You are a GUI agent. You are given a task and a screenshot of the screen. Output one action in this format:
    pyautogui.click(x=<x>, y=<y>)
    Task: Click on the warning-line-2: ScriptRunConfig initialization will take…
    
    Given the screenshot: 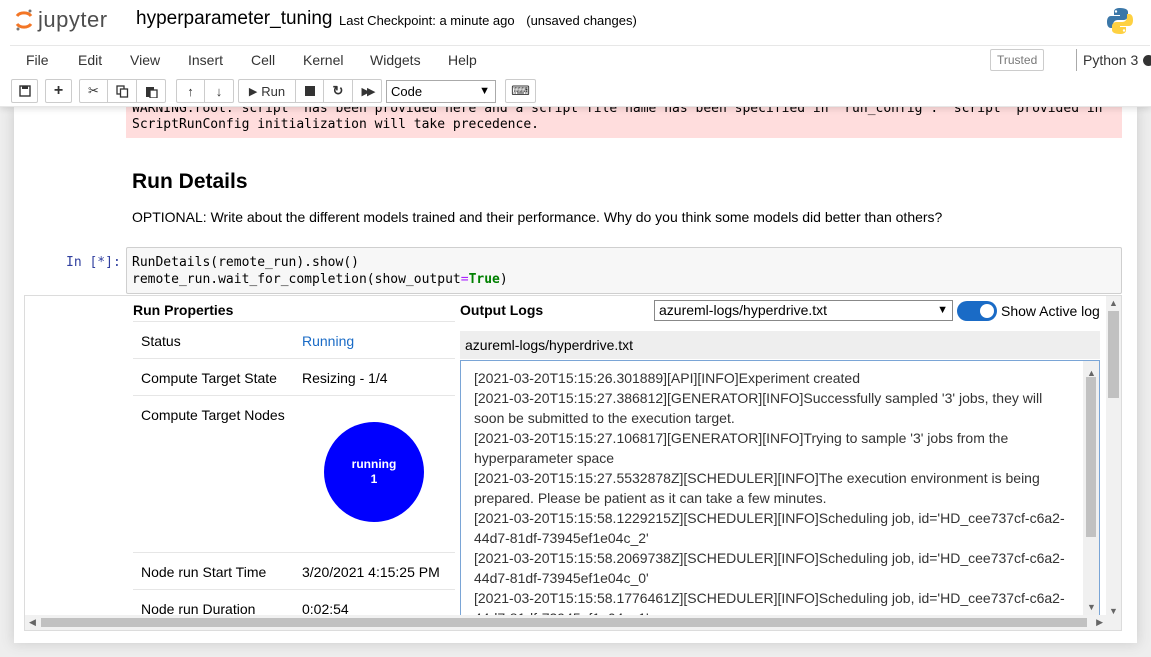 What is the action you would take?
    pyautogui.click(x=335, y=124)
    